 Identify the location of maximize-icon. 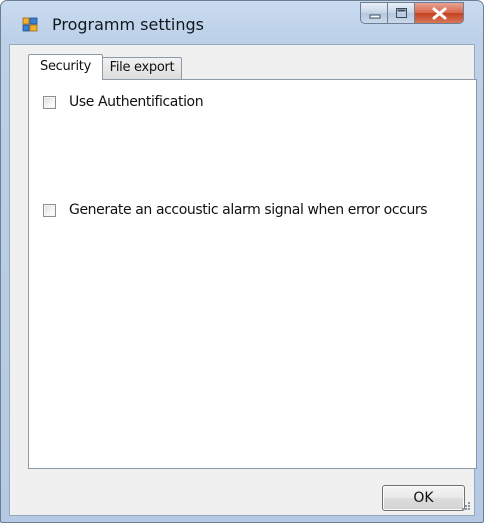
(401, 13).